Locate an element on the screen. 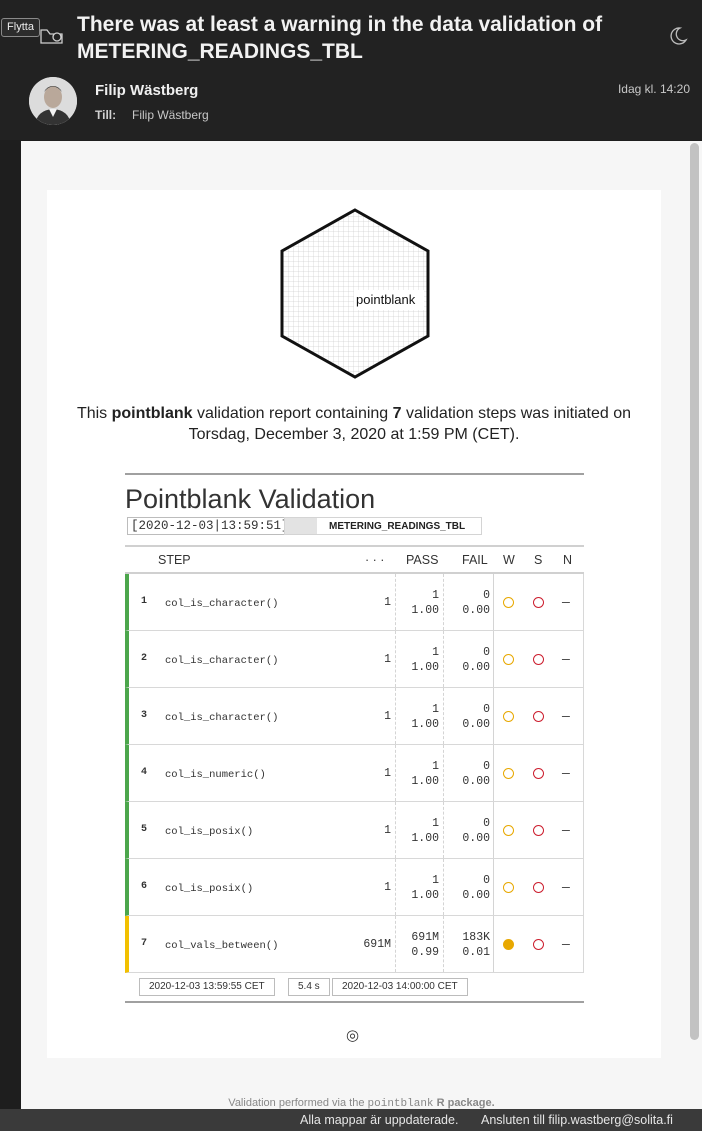  header-w: W is located at coordinates (509, 560).